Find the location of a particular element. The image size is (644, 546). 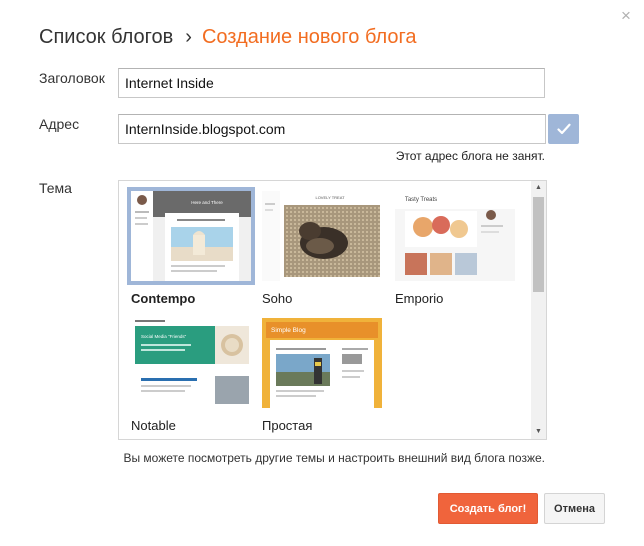

breadcrumb-current: Создание нового блога is located at coordinates (309, 37).